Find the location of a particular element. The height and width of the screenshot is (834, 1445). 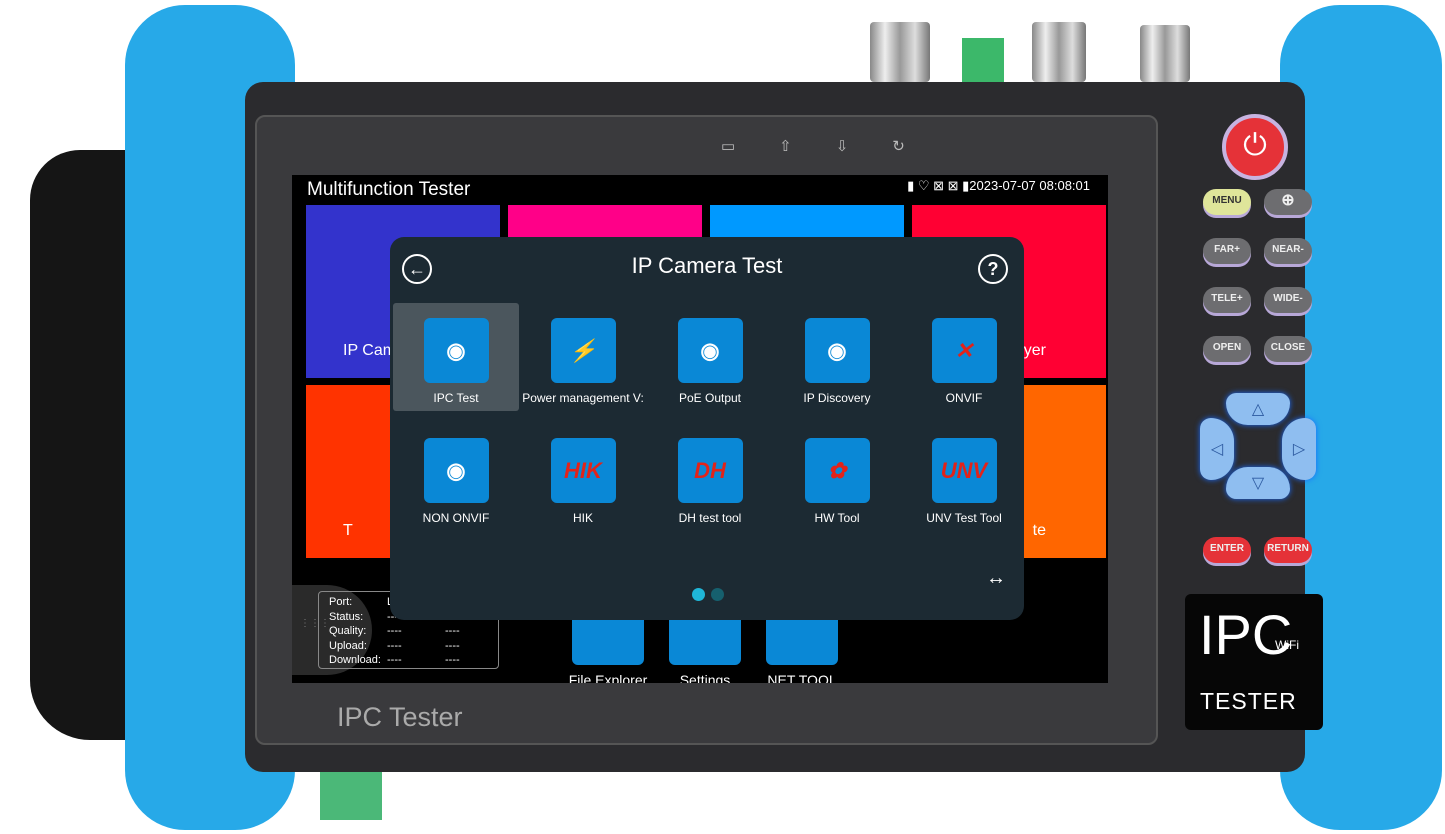

dialog-title: IP Camera Test is located at coordinates (707, 265).